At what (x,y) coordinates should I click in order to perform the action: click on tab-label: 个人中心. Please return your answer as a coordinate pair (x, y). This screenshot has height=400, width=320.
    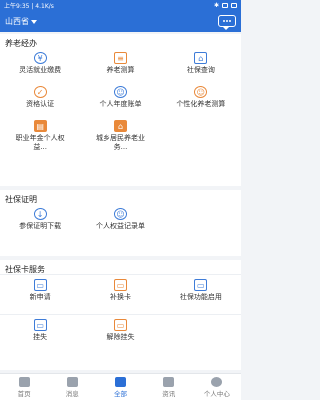
    Looking at the image, I should click on (216, 394).